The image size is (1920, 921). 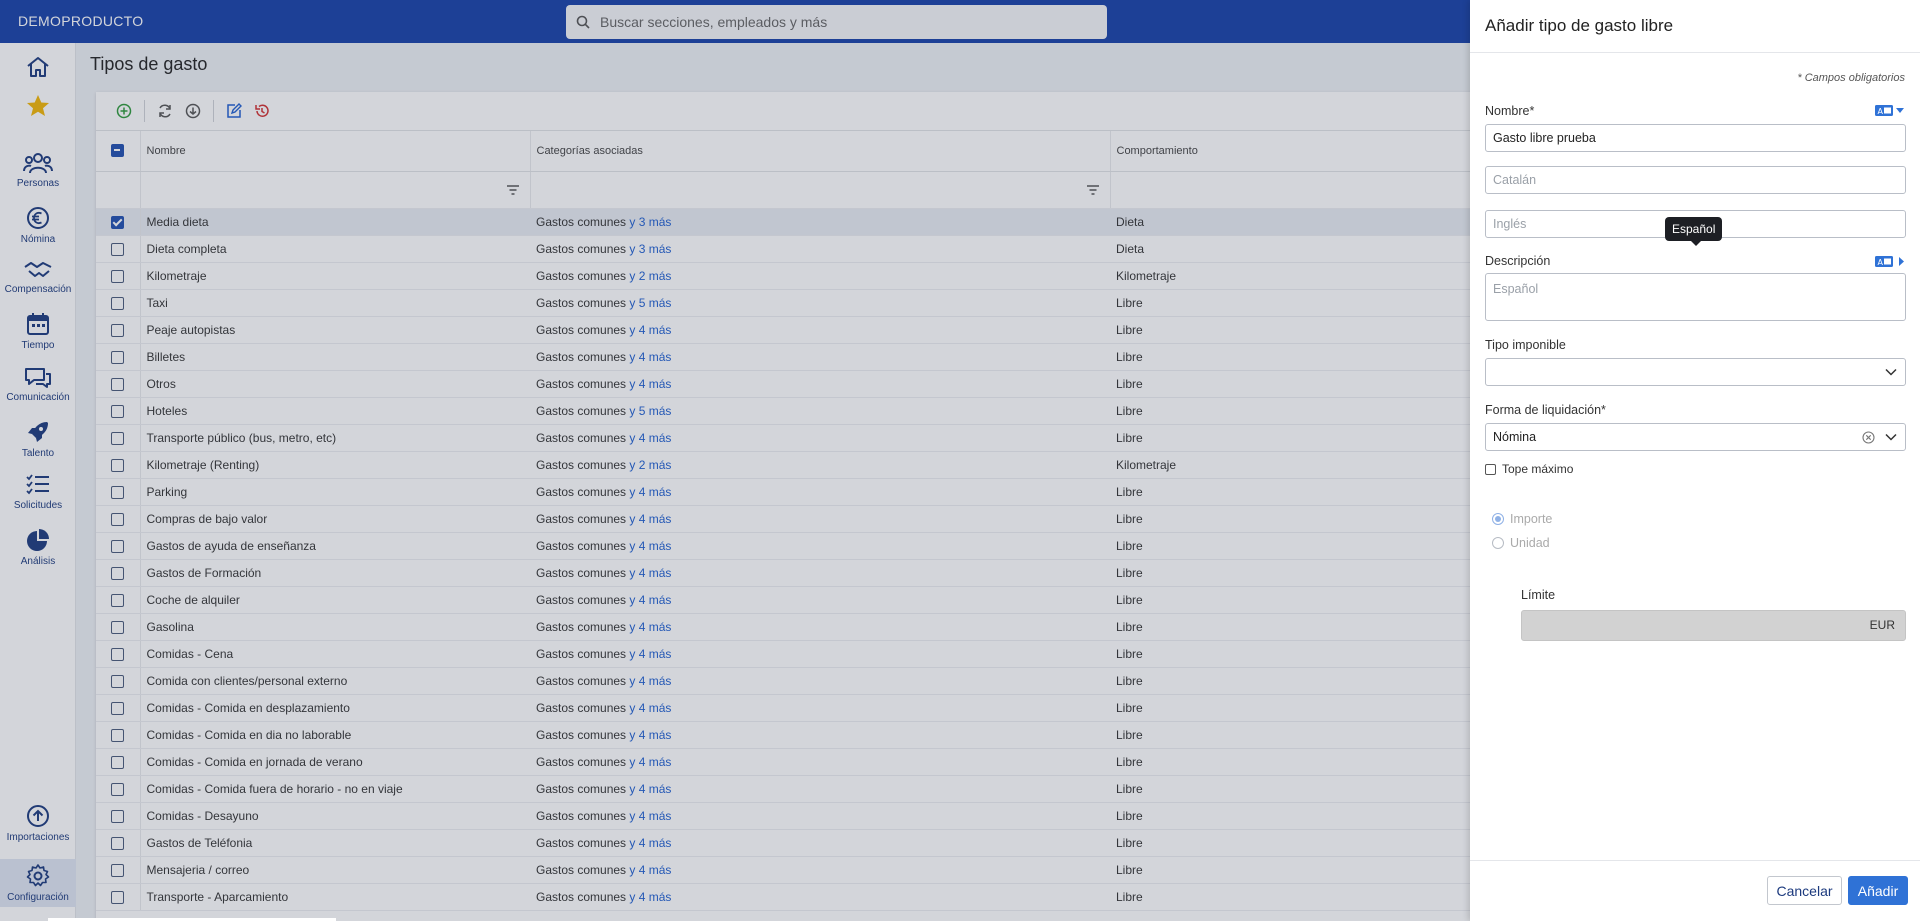 I want to click on limite-unit: EUR, so click(x=1882, y=625).